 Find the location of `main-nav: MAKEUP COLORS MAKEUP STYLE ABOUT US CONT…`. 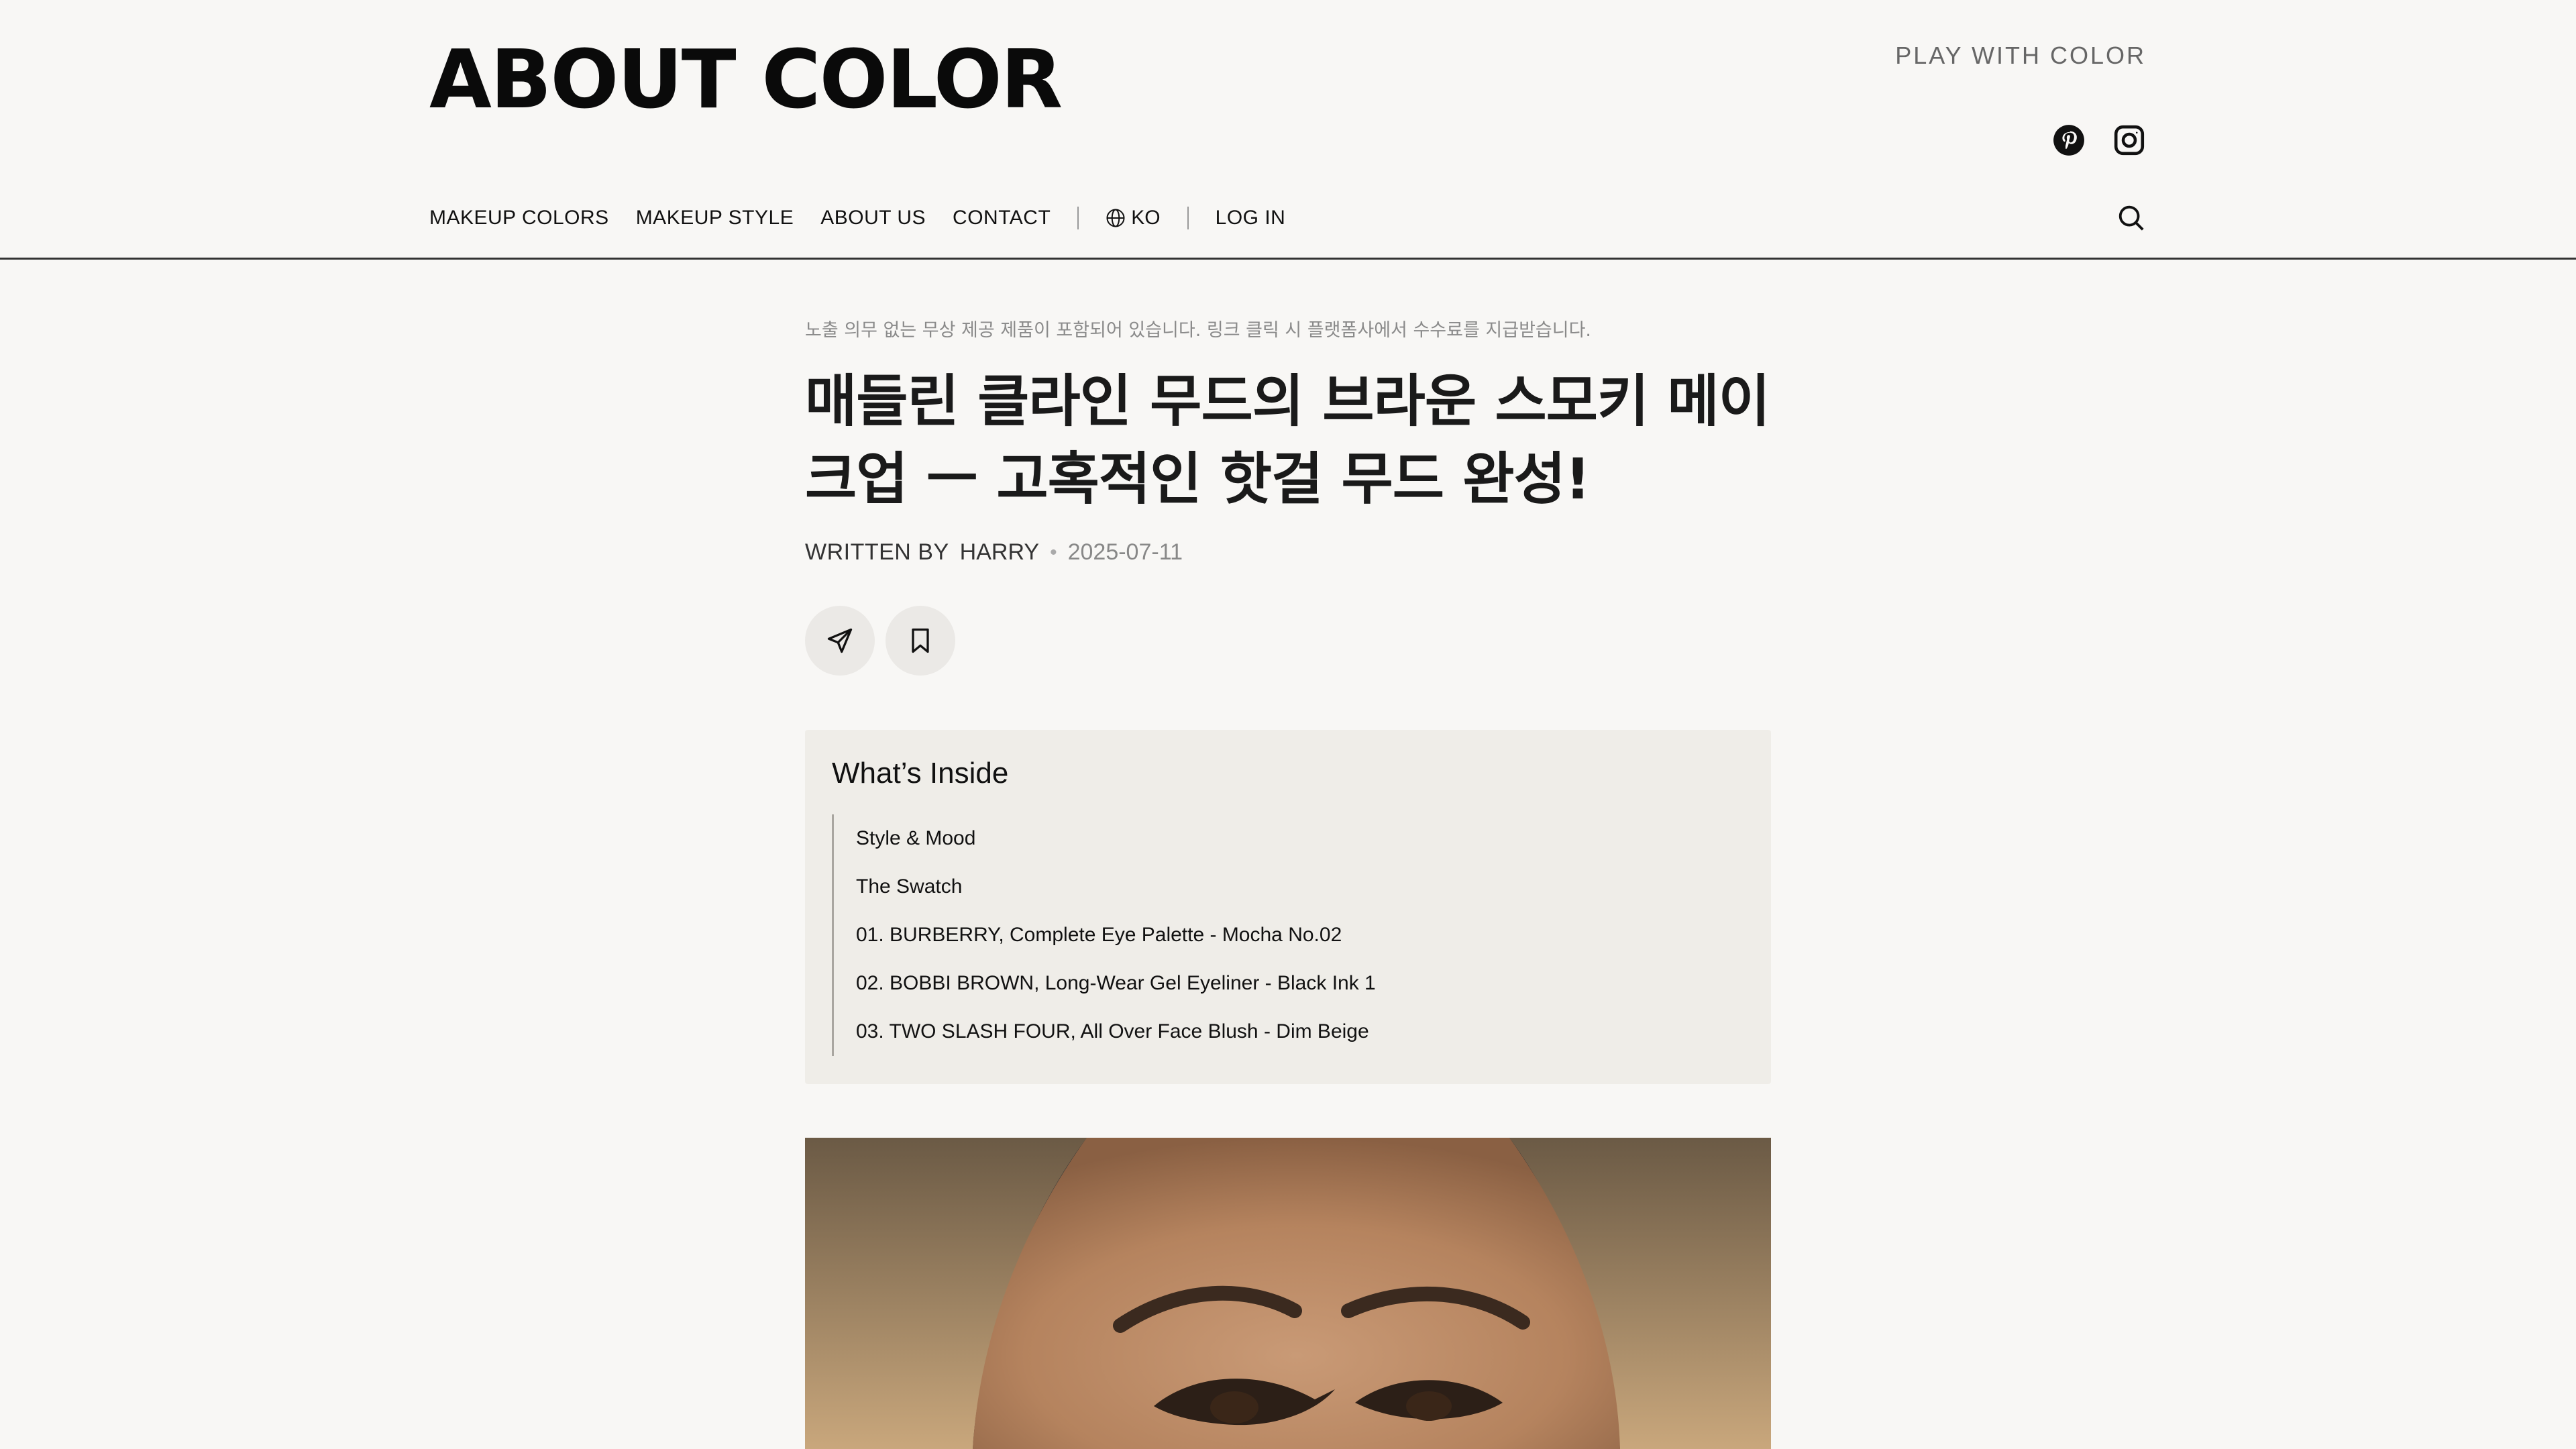

main-nav: MAKEUP COLORS MAKEUP STYLE ABOUT US CONT… is located at coordinates (870, 218).